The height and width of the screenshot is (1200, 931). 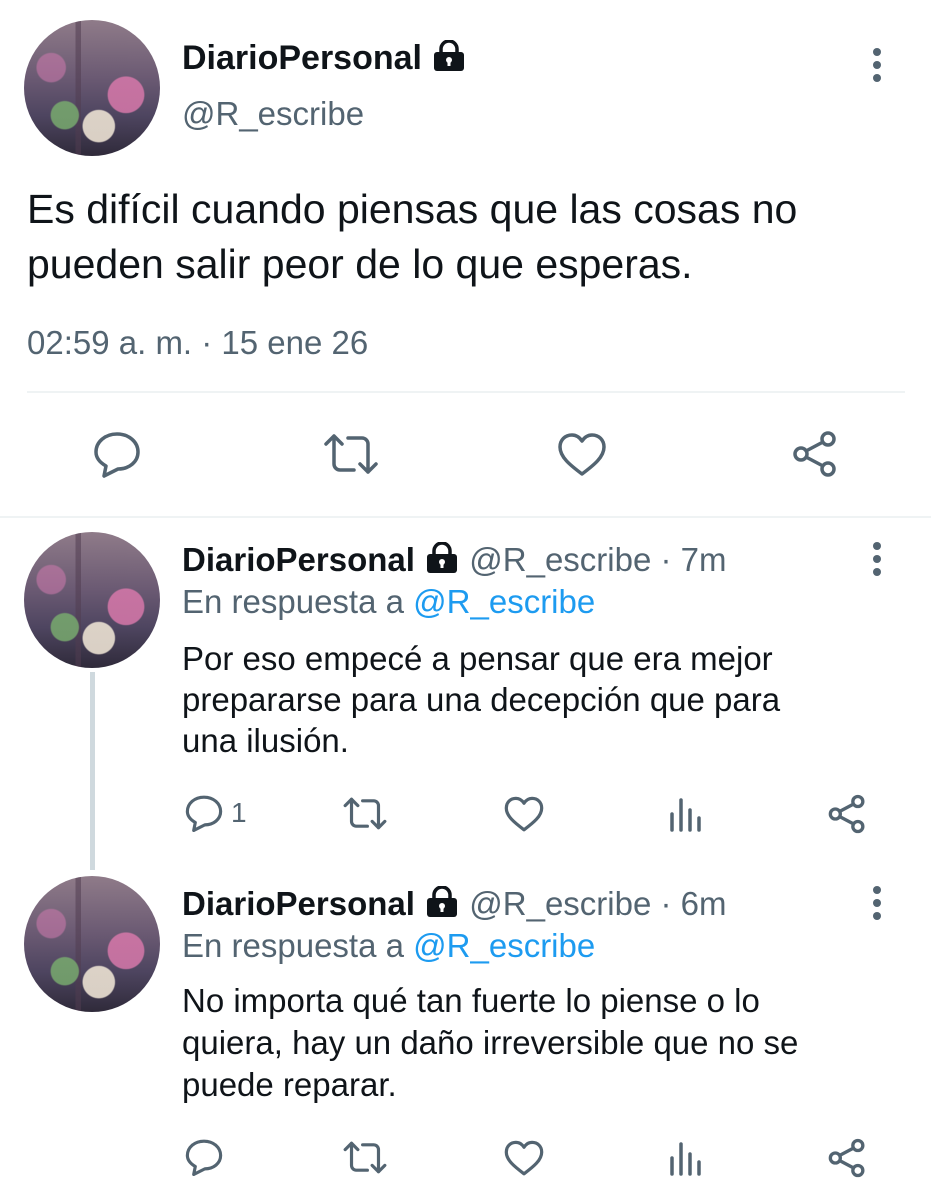 I want to click on main-author: DiarioPersonal, so click(x=324, y=58).